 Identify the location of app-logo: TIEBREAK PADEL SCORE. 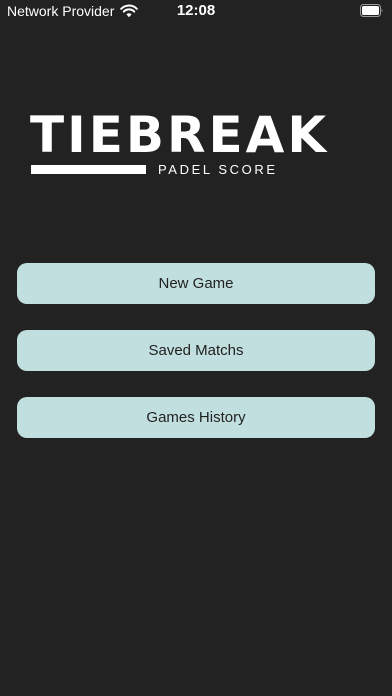
(190, 148).